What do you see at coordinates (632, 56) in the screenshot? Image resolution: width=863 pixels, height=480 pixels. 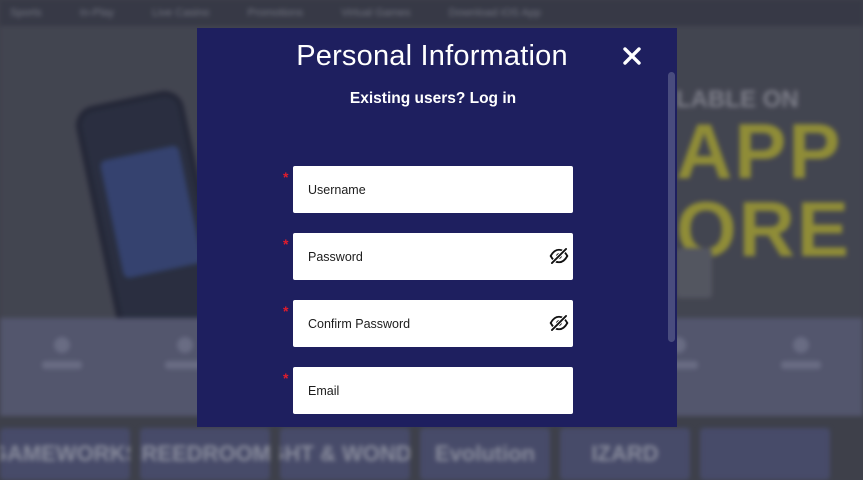 I see `close-icon` at bounding box center [632, 56].